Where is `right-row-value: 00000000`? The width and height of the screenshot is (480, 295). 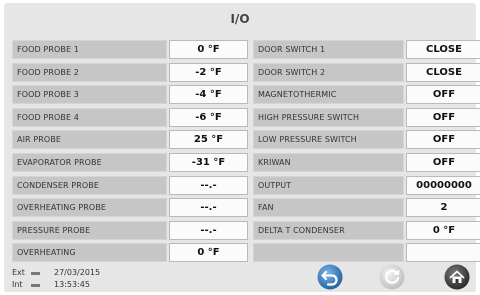
right-row-value: 00000000 is located at coordinates (443, 185).